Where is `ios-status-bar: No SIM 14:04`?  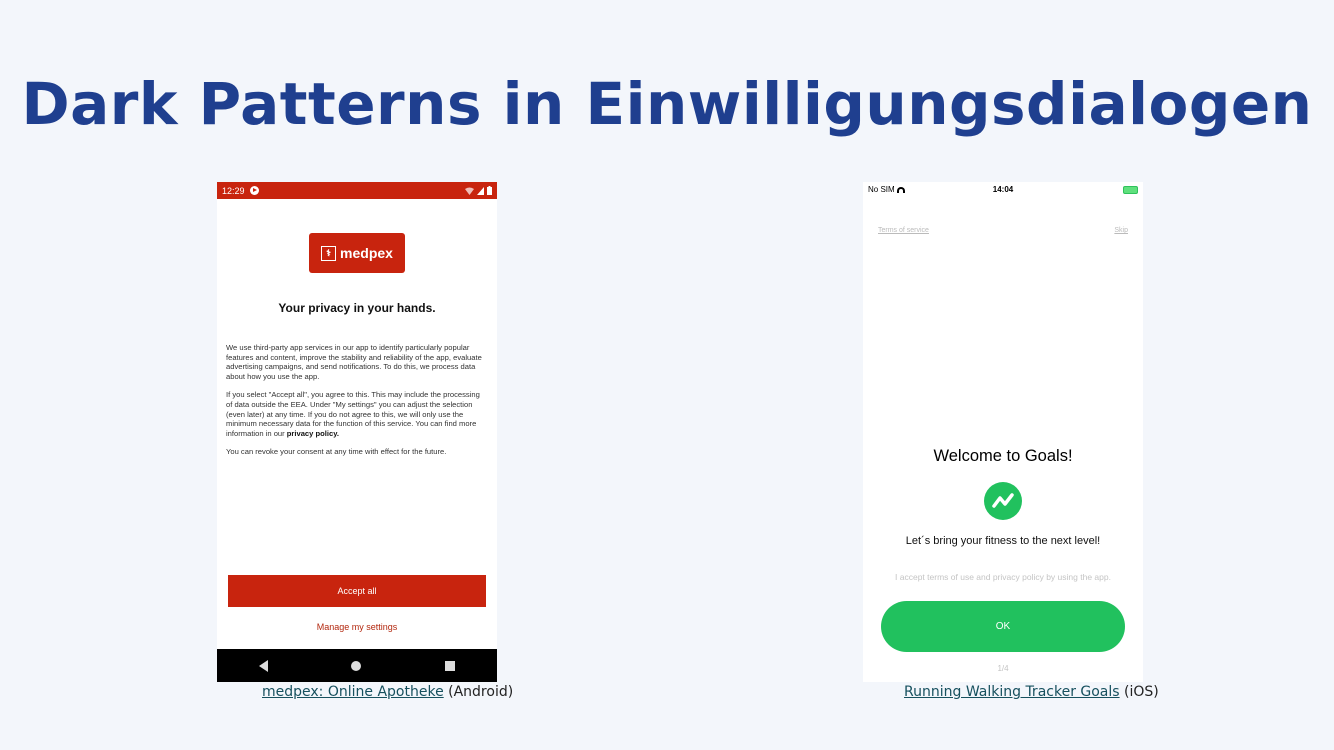
ios-status-bar: No SIM 14:04 is located at coordinates (1003, 189).